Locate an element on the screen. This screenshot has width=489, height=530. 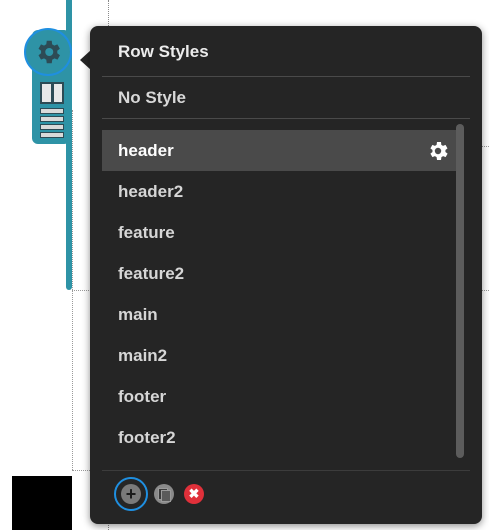
style-label: header is located at coordinates (146, 150).